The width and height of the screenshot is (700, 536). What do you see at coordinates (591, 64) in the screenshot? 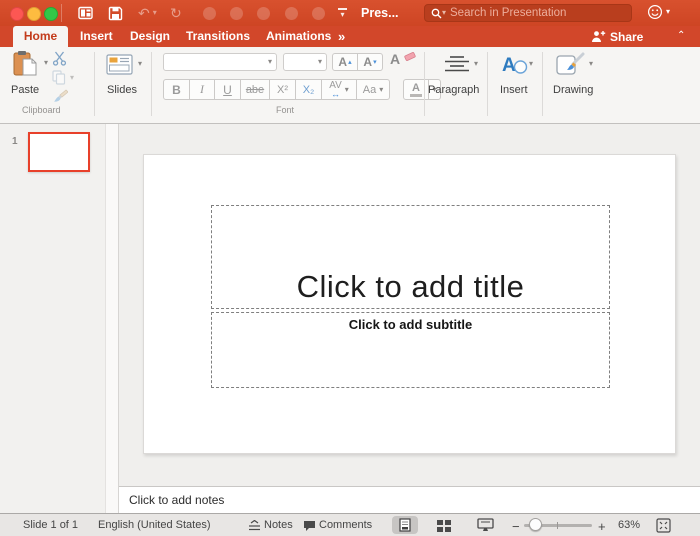
I see `drawing-dropdown-icon: ▾` at bounding box center [591, 64].